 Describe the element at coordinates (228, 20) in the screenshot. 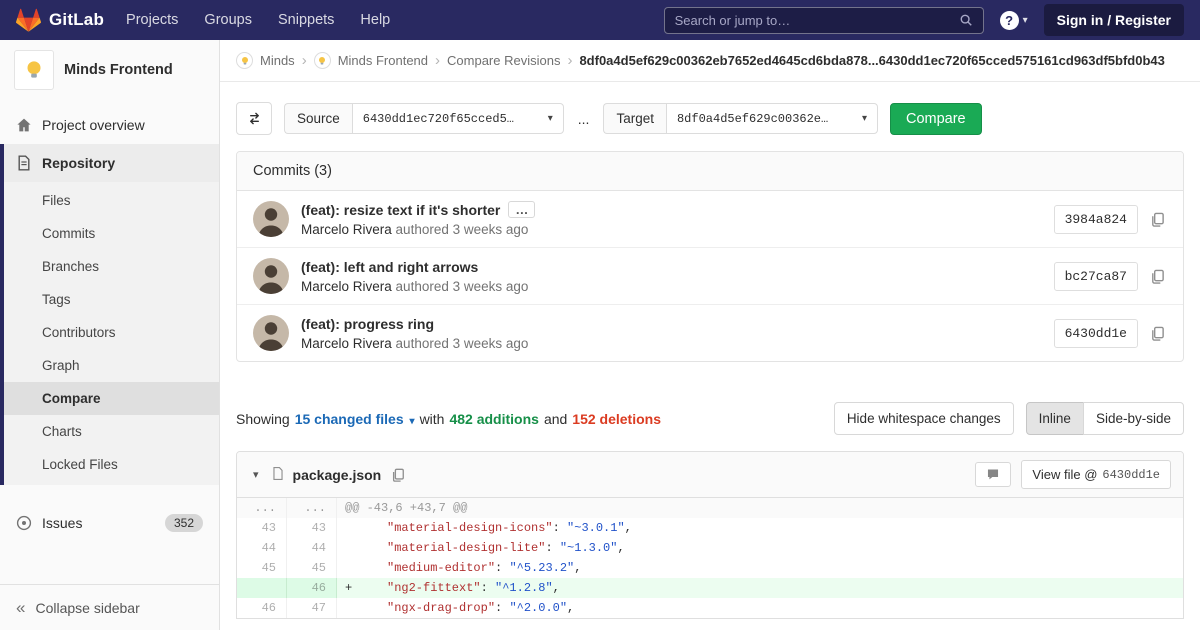

I see `nav-item-groups: Groups` at that location.